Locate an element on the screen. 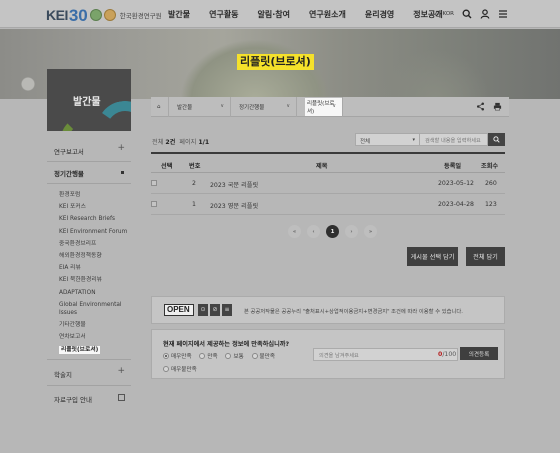 The image size is (560, 453). breadcrumb-level1: 발간물 ∨ is located at coordinates (200, 106).